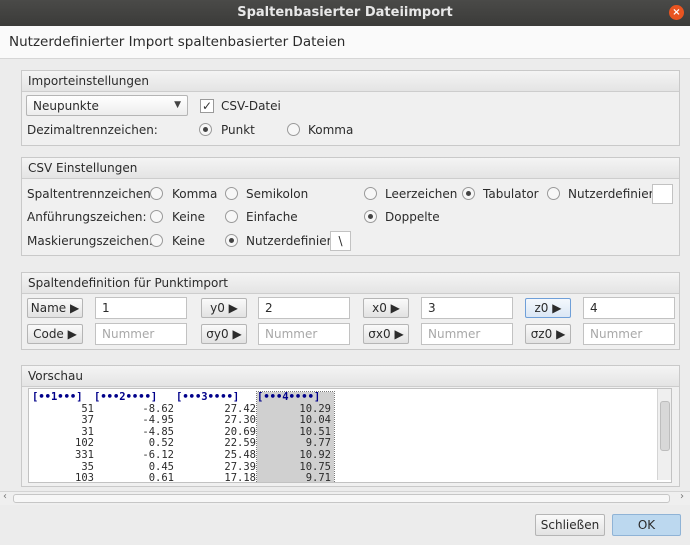 The height and width of the screenshot is (545, 690). What do you see at coordinates (318, 477) in the screenshot?
I see `preview-cell: 9.71` at bounding box center [318, 477].